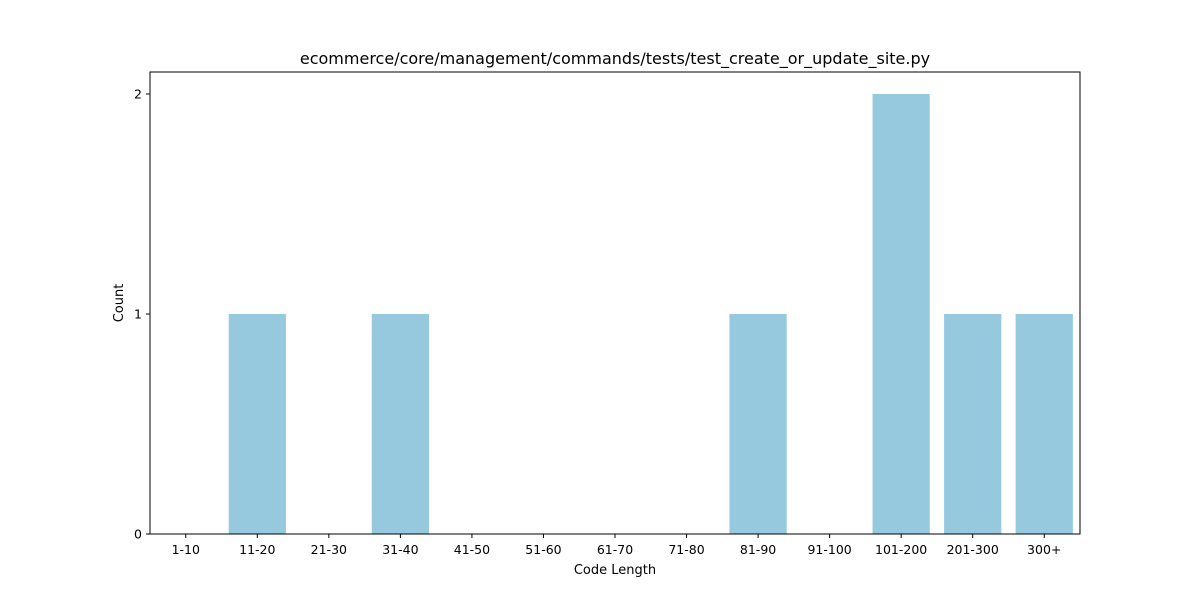 The height and width of the screenshot is (600, 1200). I want to click on bar-300+, so click(1044, 424).